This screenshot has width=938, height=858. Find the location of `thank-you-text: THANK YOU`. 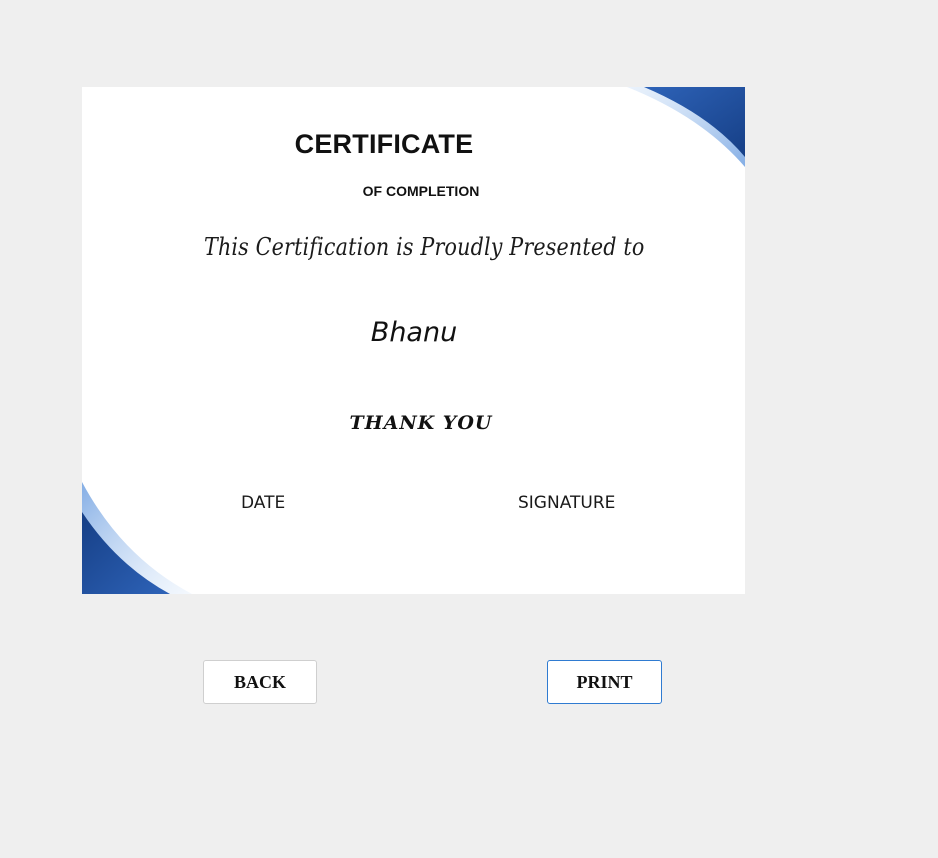

thank-you-text: THANK YOU is located at coordinates (421, 423).